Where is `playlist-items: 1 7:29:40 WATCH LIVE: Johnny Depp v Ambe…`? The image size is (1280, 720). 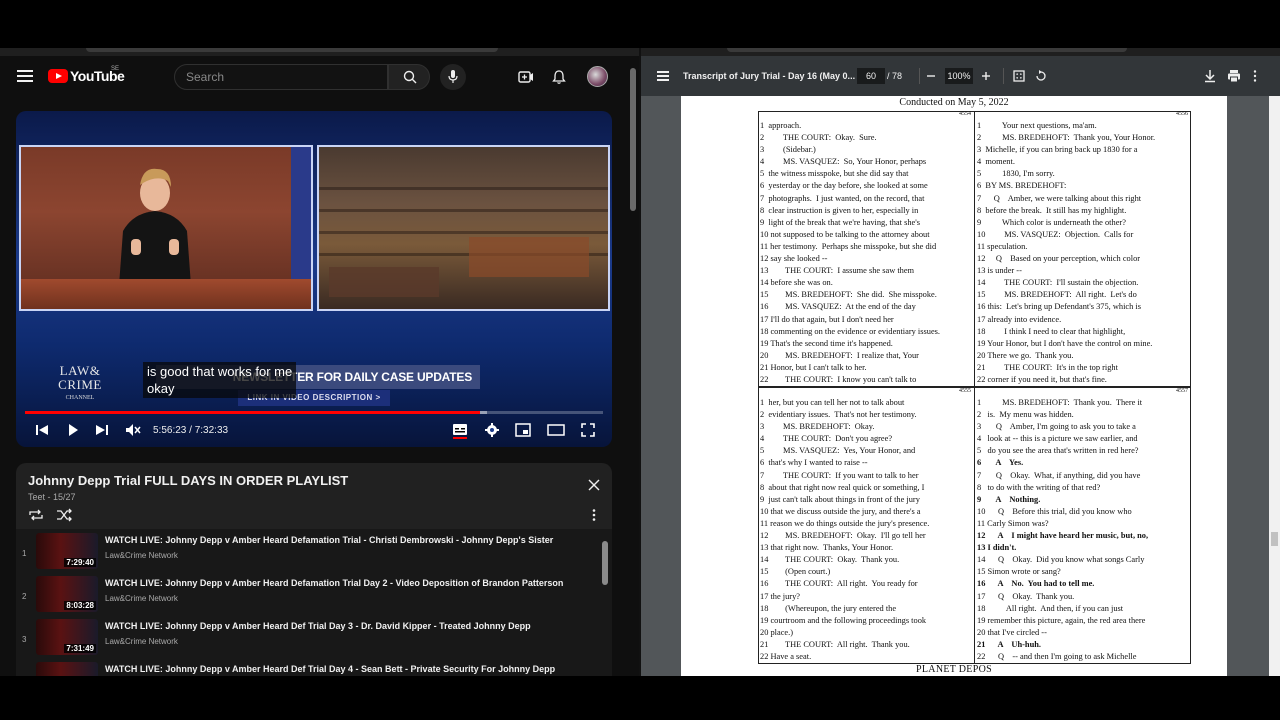 playlist-items: 1 7:29:40 WATCH LIVE: Johnny Depp v Ambe… is located at coordinates (314, 602).